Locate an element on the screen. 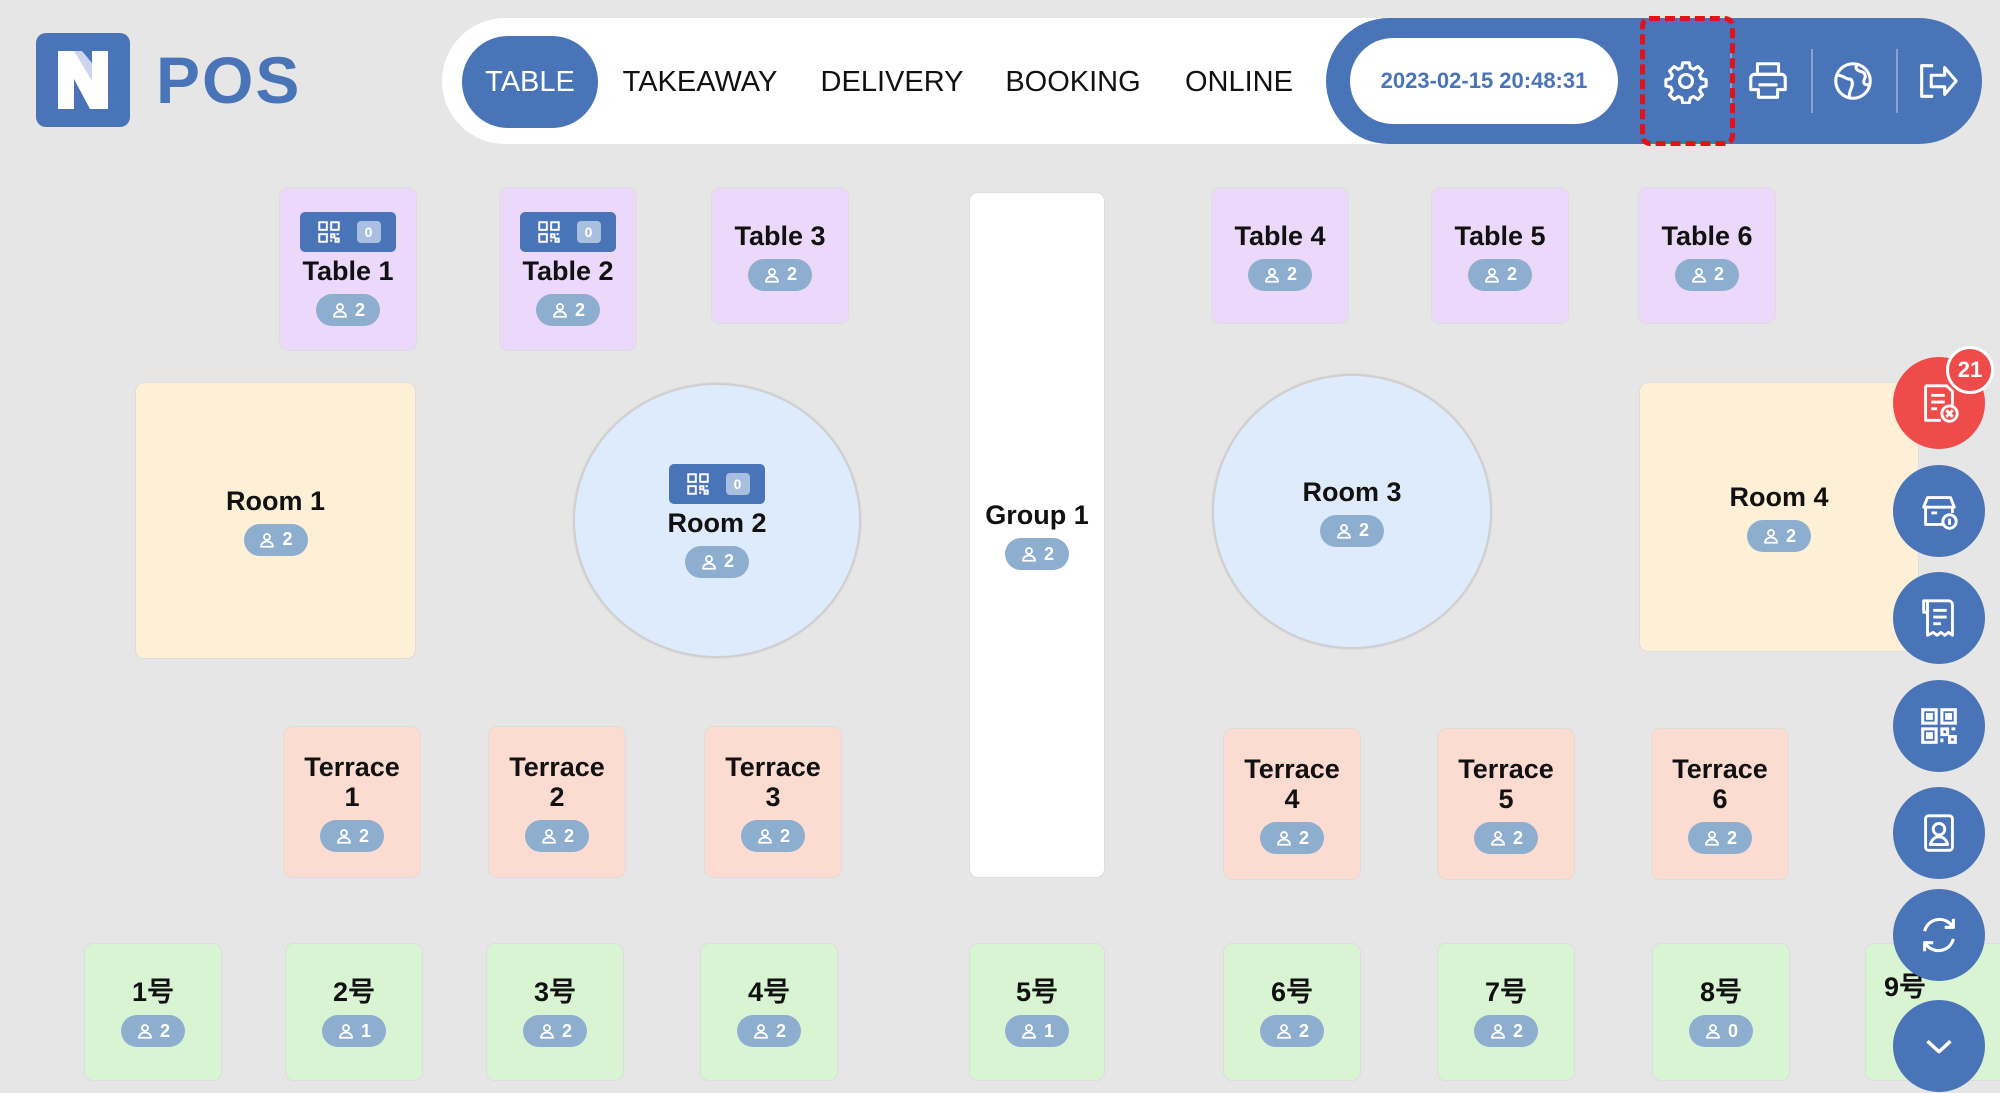 This screenshot has width=2000, height=1093. table-name: Table 4 is located at coordinates (1280, 235).